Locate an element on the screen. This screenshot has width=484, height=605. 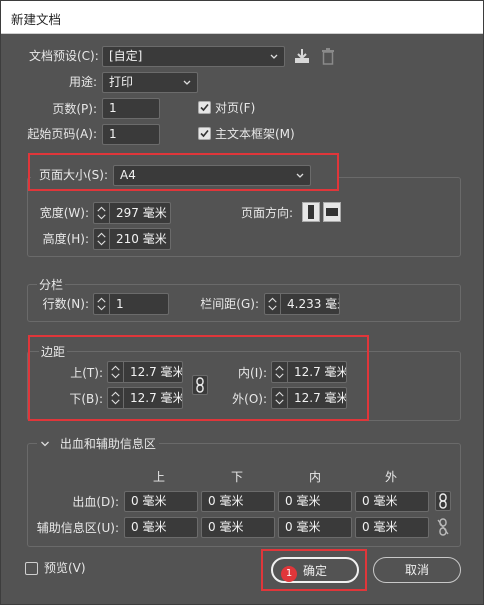
width-stepper: 297 毫米 is located at coordinates (132, 213).